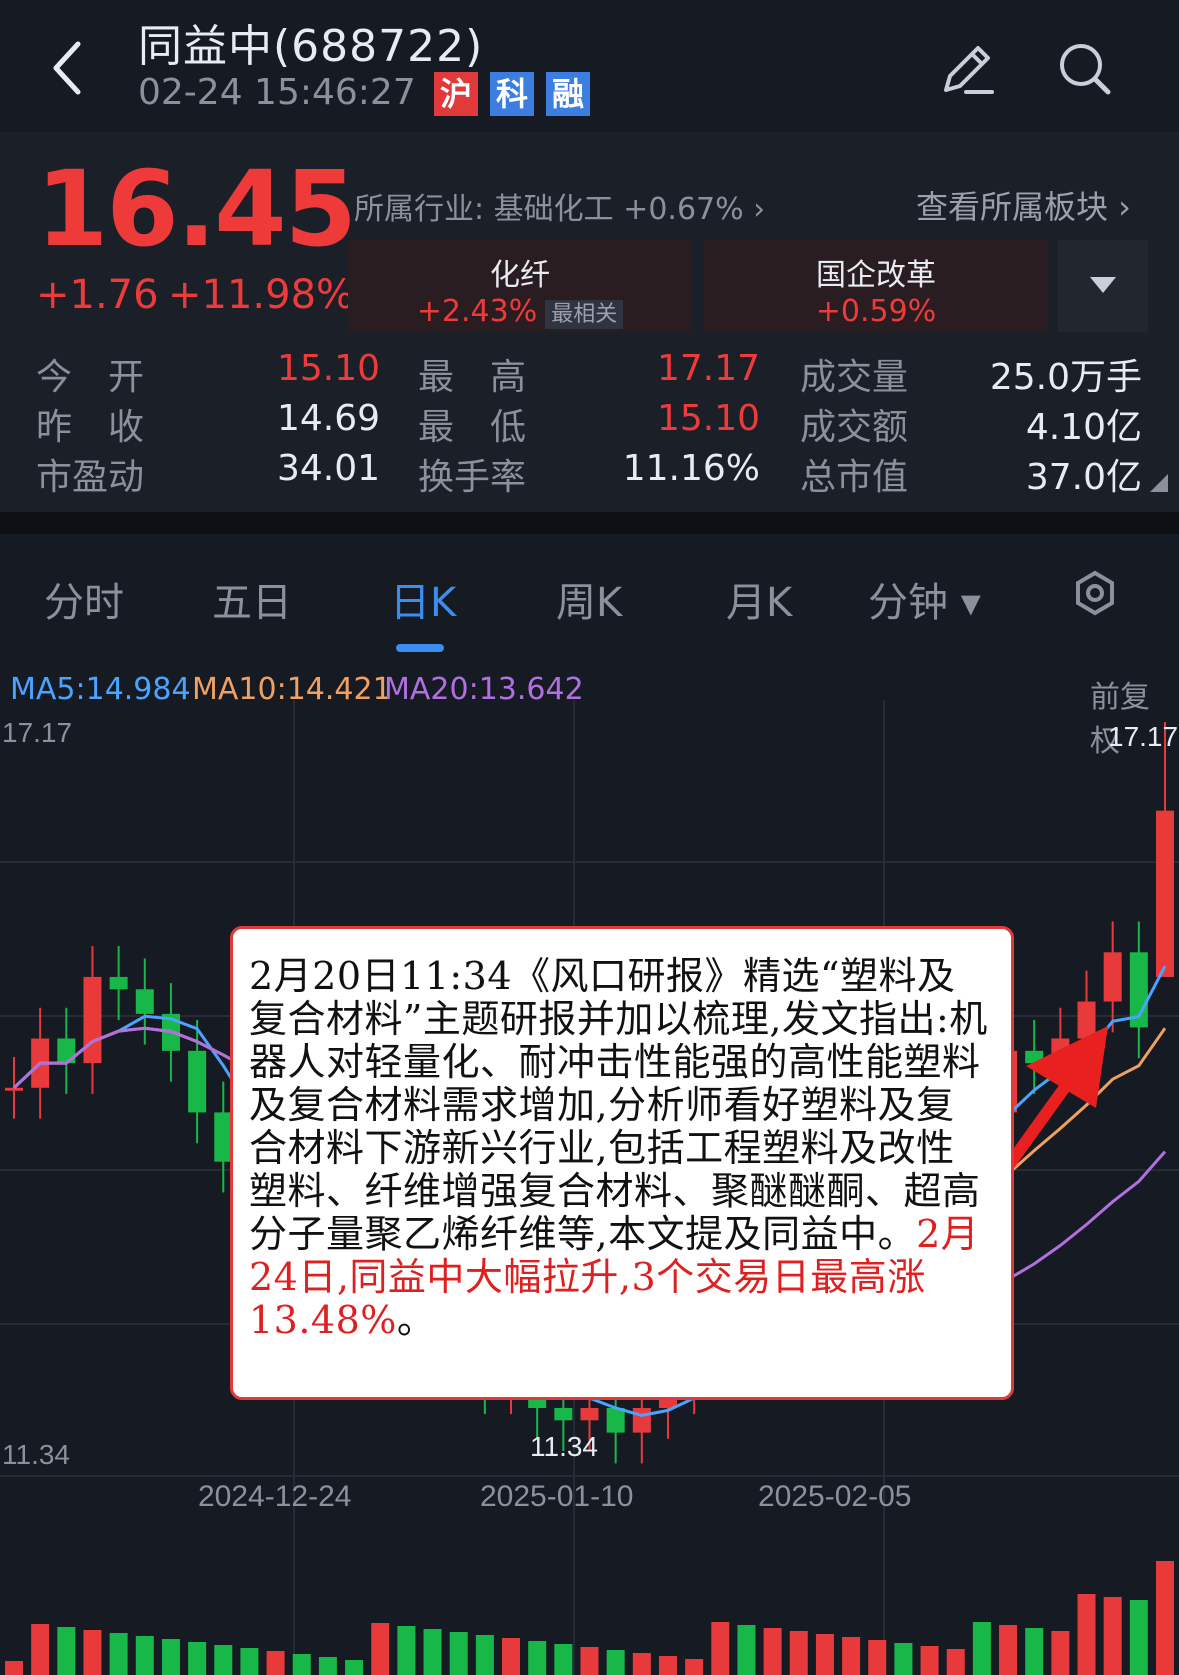 This screenshot has height=1675, width=1179. What do you see at coordinates (274, 1496) in the screenshot?
I see `x-axis-label: 2024-12-24` at bounding box center [274, 1496].